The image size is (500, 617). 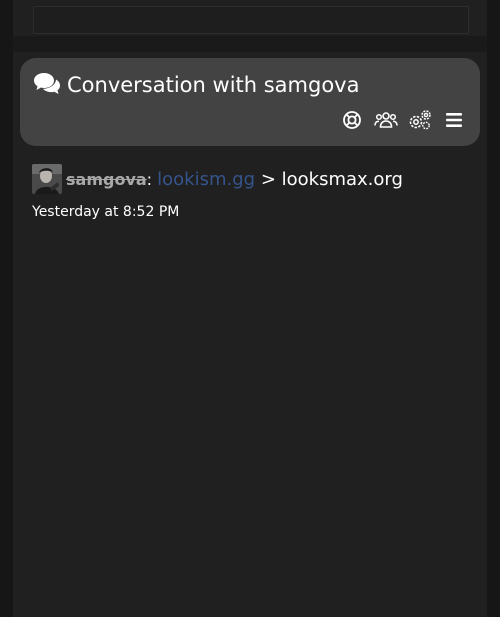 What do you see at coordinates (250, 44) in the screenshot?
I see `divider` at bounding box center [250, 44].